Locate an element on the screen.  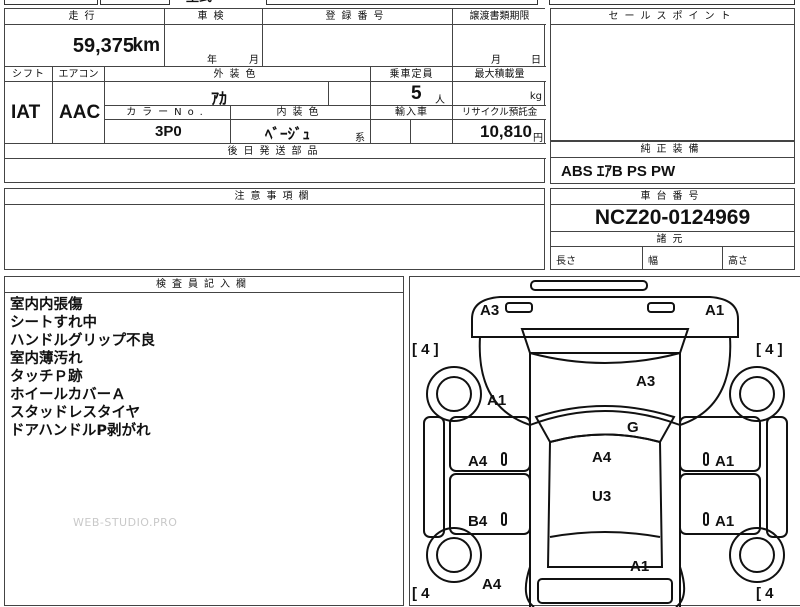
chassis-box: 車台番号 NCZ20-0124969 諸元 長さ 幅 高さ is located at coordinates (672, 229).